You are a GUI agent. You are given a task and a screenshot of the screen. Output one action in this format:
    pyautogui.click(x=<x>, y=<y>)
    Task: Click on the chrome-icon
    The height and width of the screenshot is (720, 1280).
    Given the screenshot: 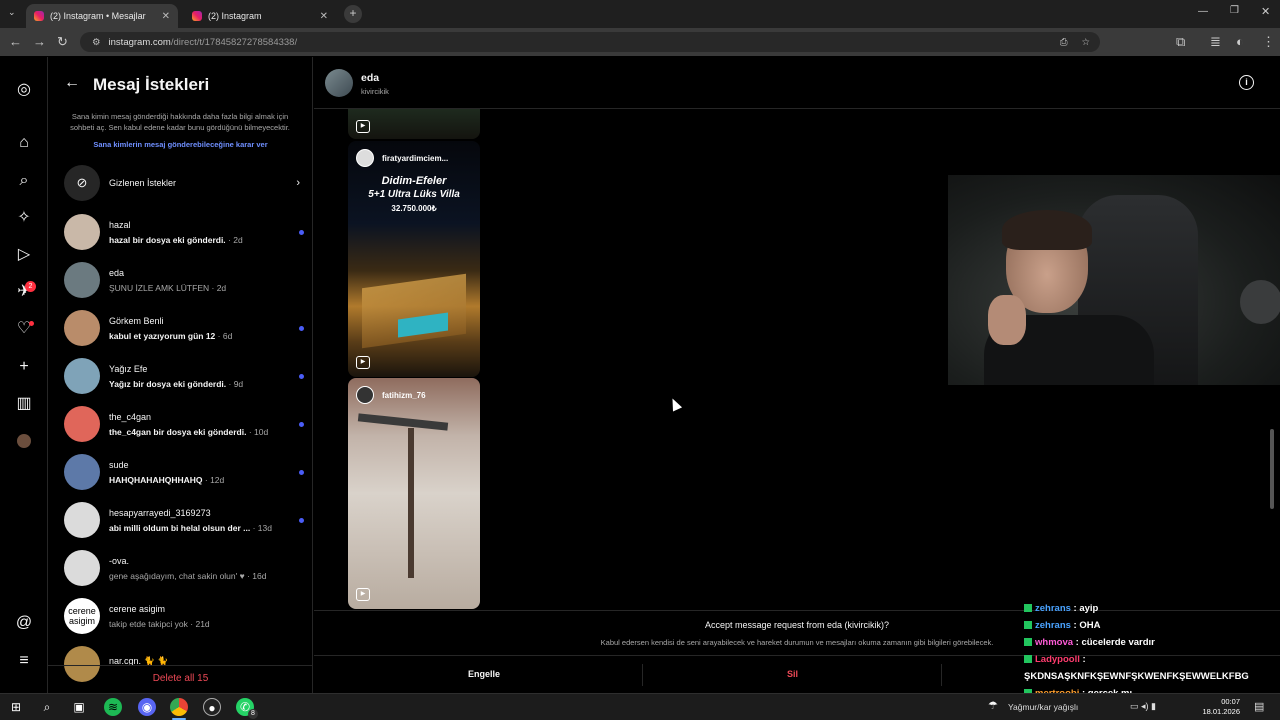 What is the action you would take?
    pyautogui.click(x=179, y=707)
    